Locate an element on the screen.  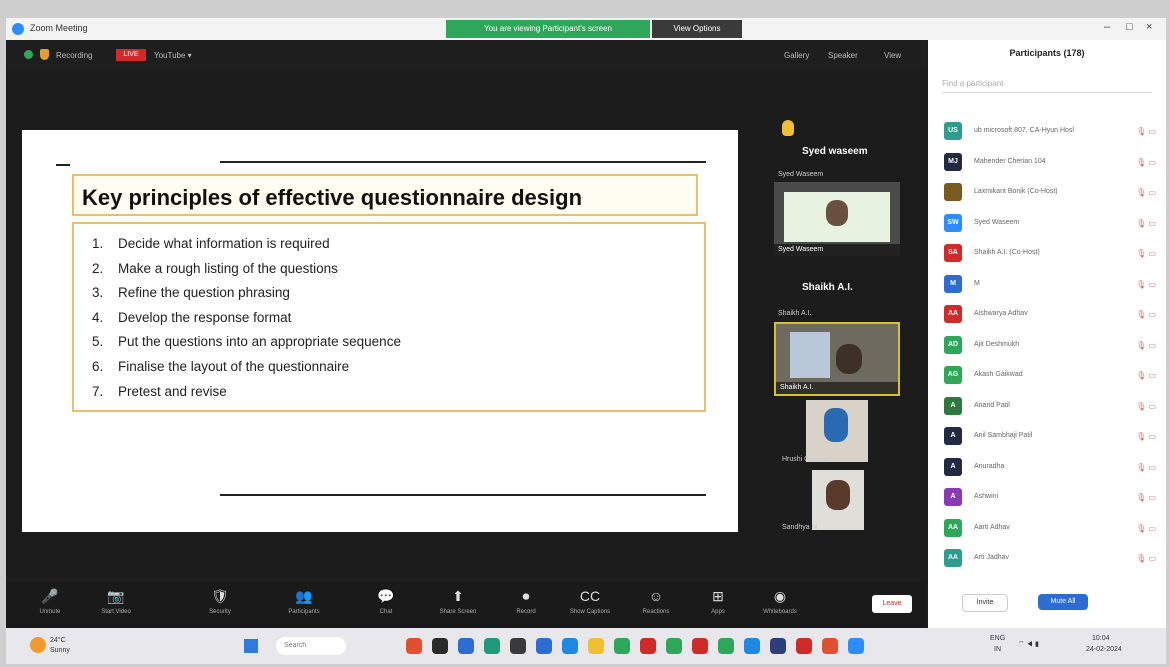
slide-list-item: 4. Develop the response format is located at coordinates (246, 322).